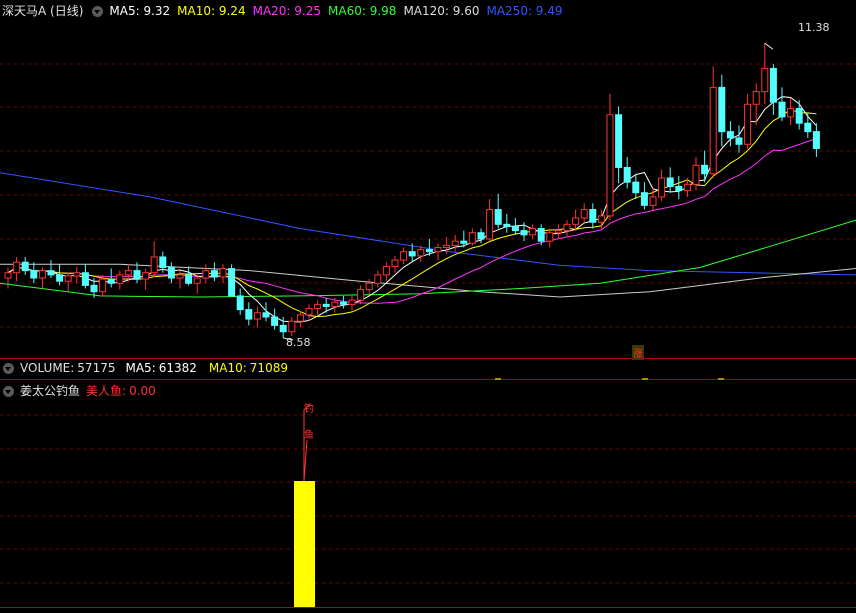 This screenshot has width=856, height=613. What do you see at coordinates (309, 435) in the screenshot?
I see `signal-char-2: 鱼` at bounding box center [309, 435].